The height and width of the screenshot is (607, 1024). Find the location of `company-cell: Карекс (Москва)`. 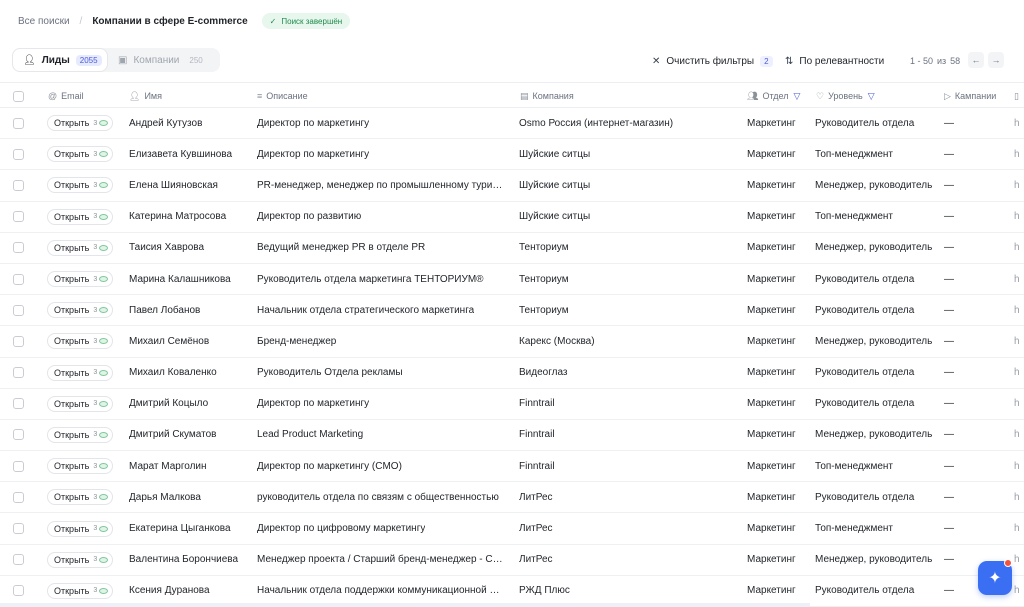

company-cell: Карекс (Москва) is located at coordinates (629, 341).